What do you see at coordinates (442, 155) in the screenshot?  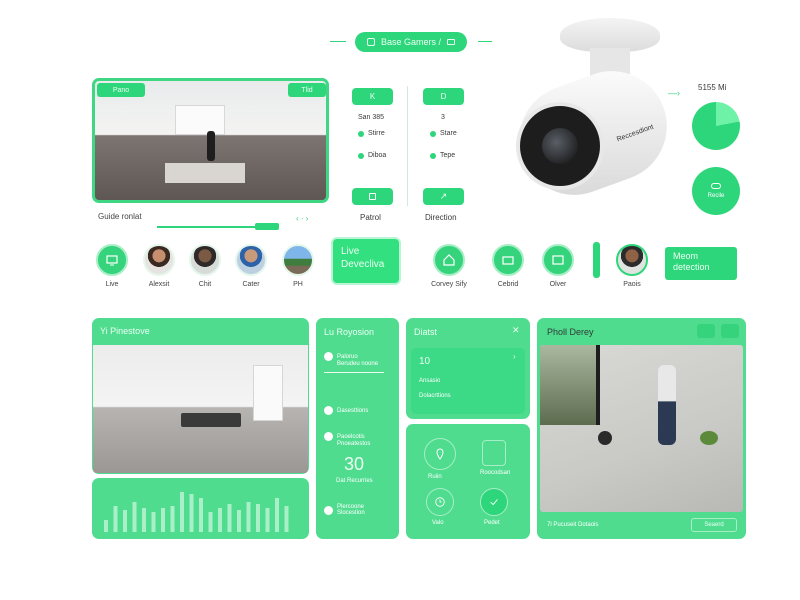 I see `item-right-2: Tepe` at bounding box center [442, 155].